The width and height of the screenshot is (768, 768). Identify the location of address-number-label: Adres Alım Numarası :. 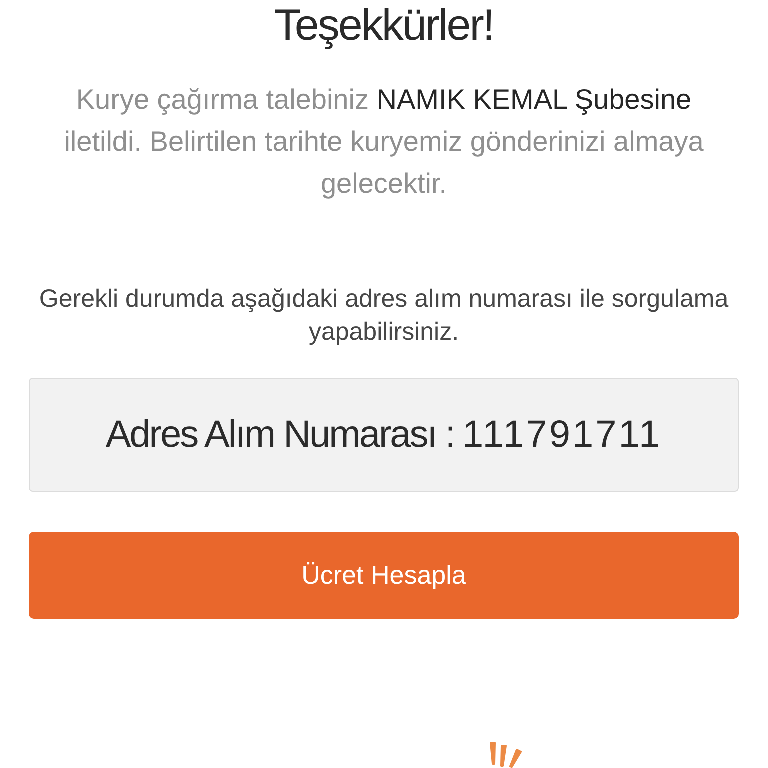
(280, 435).